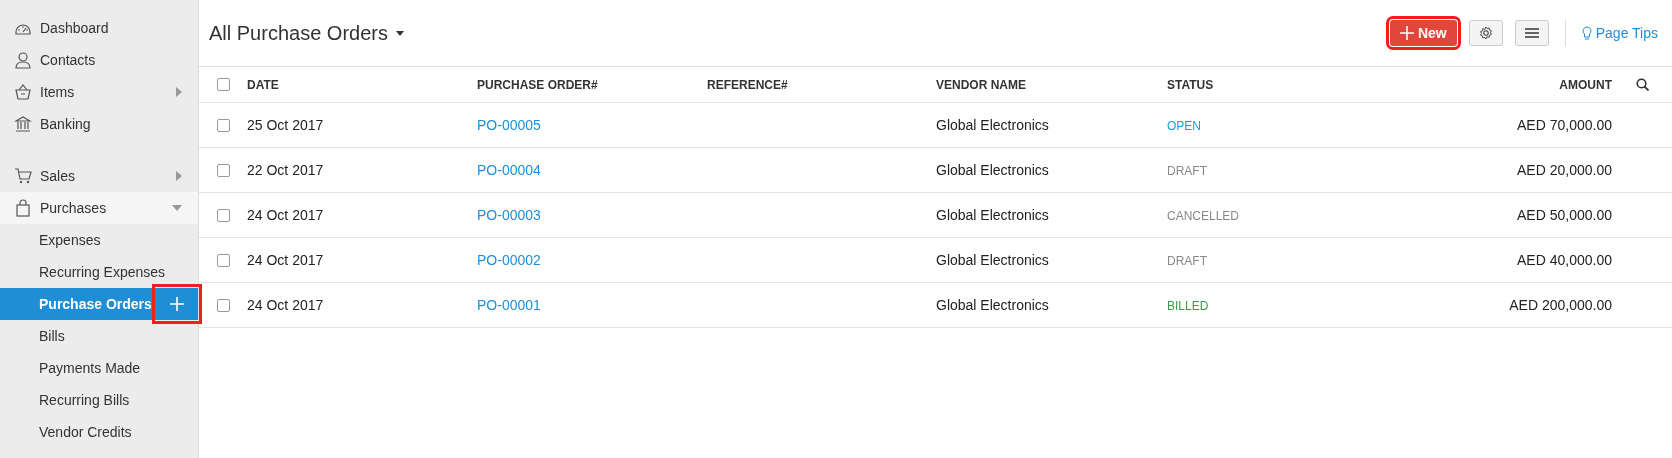 The image size is (1672, 458). I want to click on sidebar-subitem: Bills, so click(99, 336).